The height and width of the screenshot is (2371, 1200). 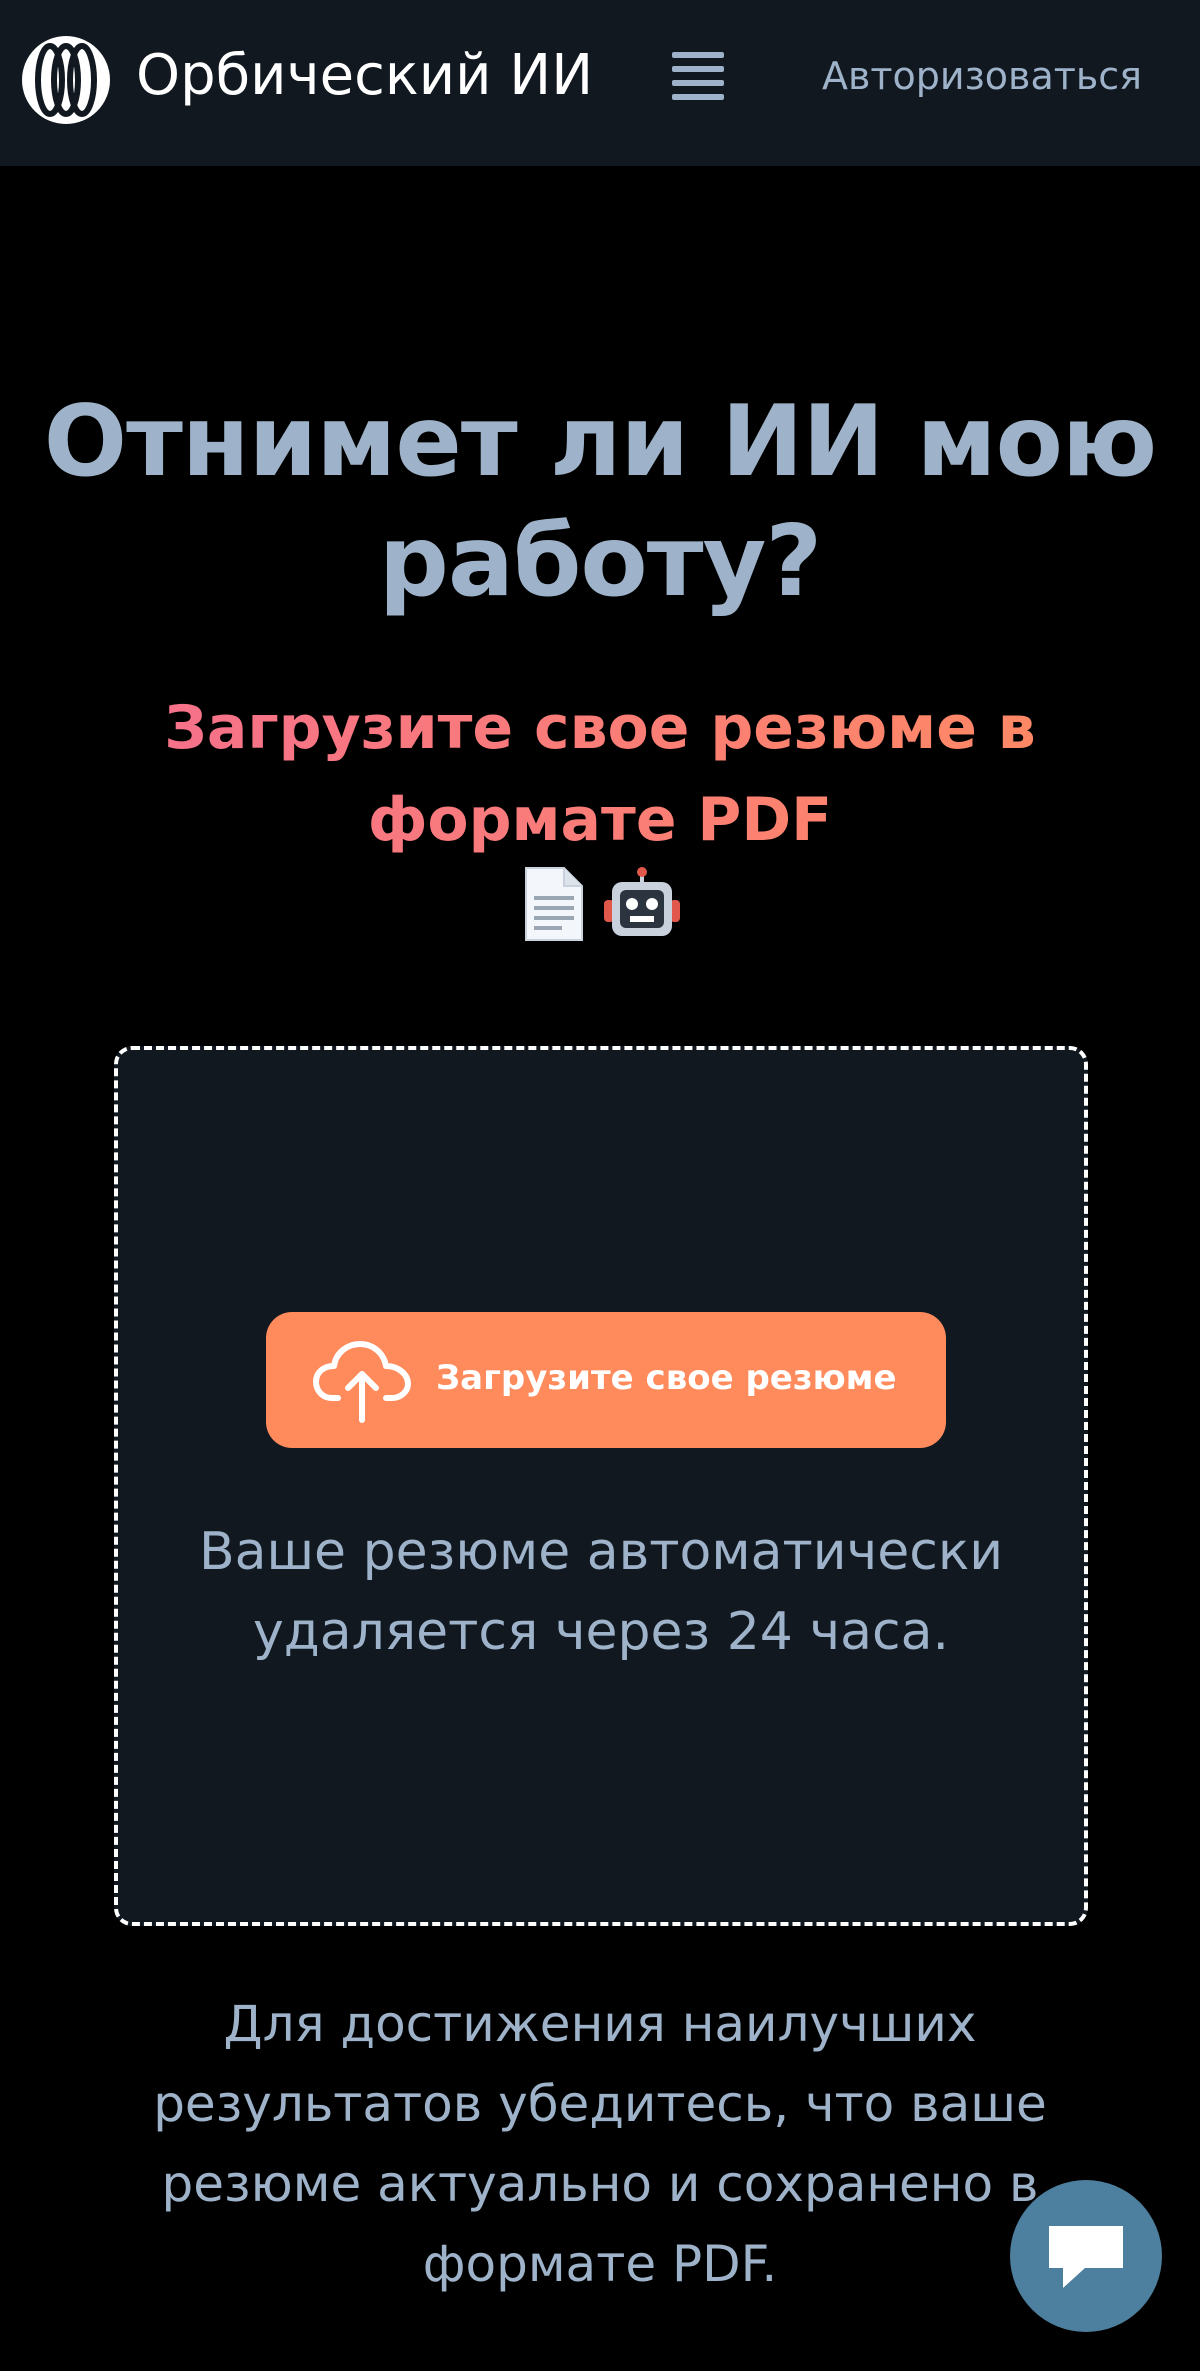 I want to click on page-title: Отнимет ли ИИ мою работу?, so click(x=600, y=502).